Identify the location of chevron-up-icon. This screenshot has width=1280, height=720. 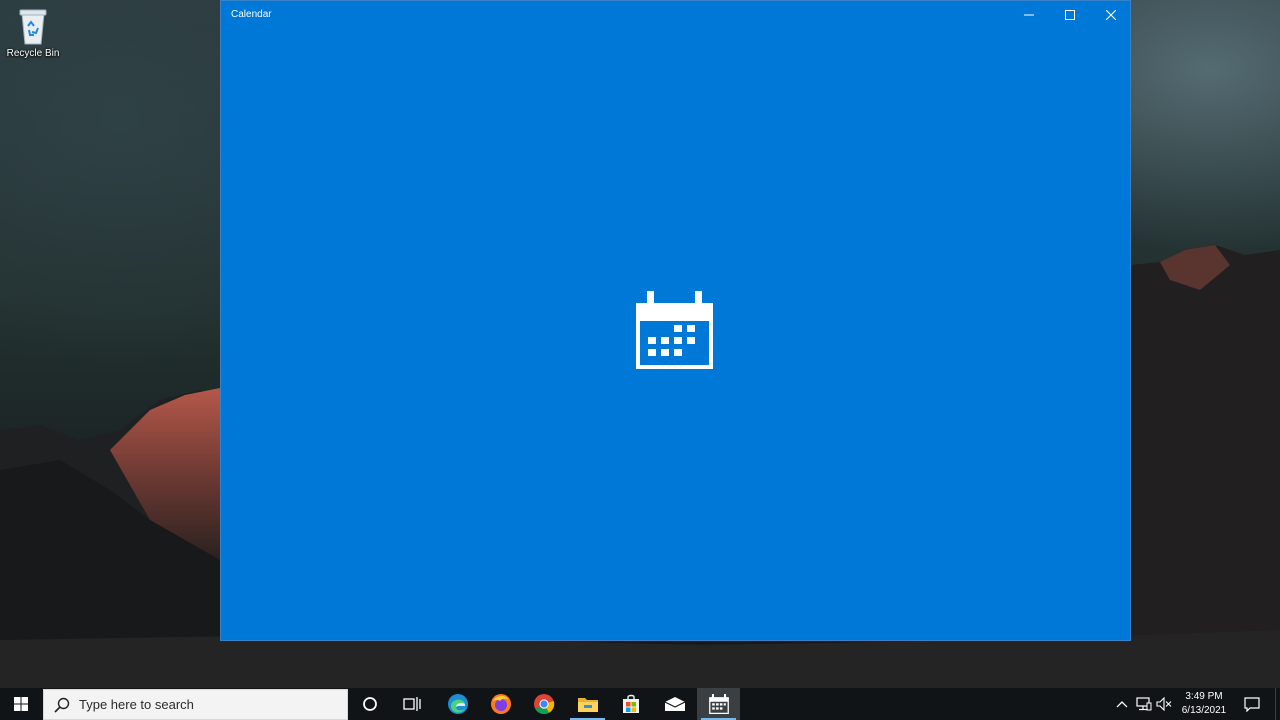
(1122, 704).